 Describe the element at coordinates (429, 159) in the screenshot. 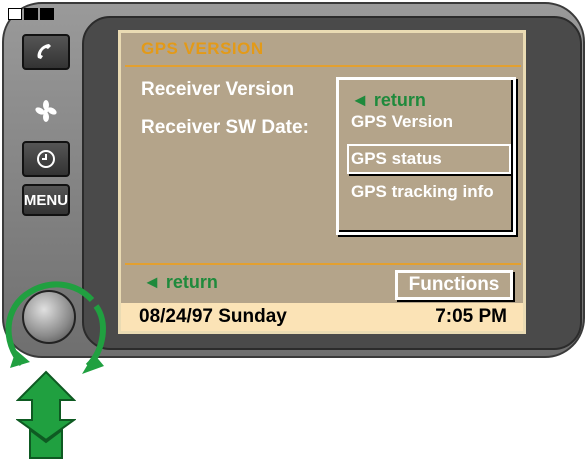

I see `menu-item-gps-status: GPS status` at that location.